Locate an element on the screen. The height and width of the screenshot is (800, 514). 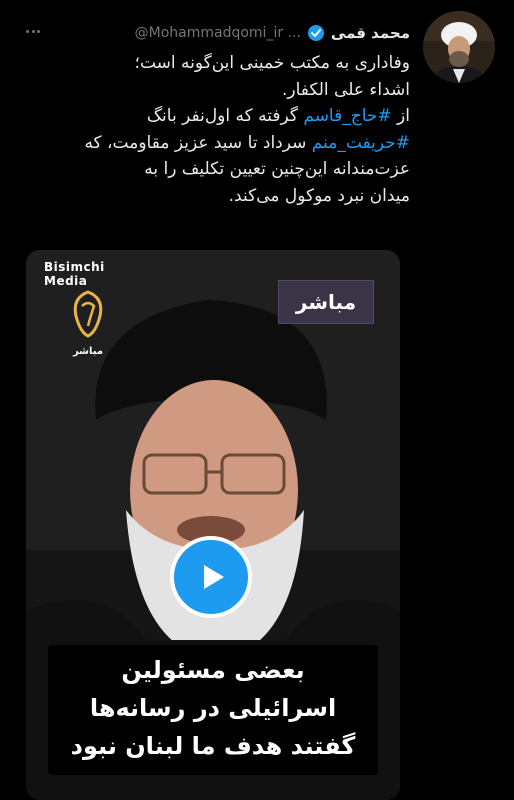
watermark-line: Bisimchi is located at coordinates (74, 267).